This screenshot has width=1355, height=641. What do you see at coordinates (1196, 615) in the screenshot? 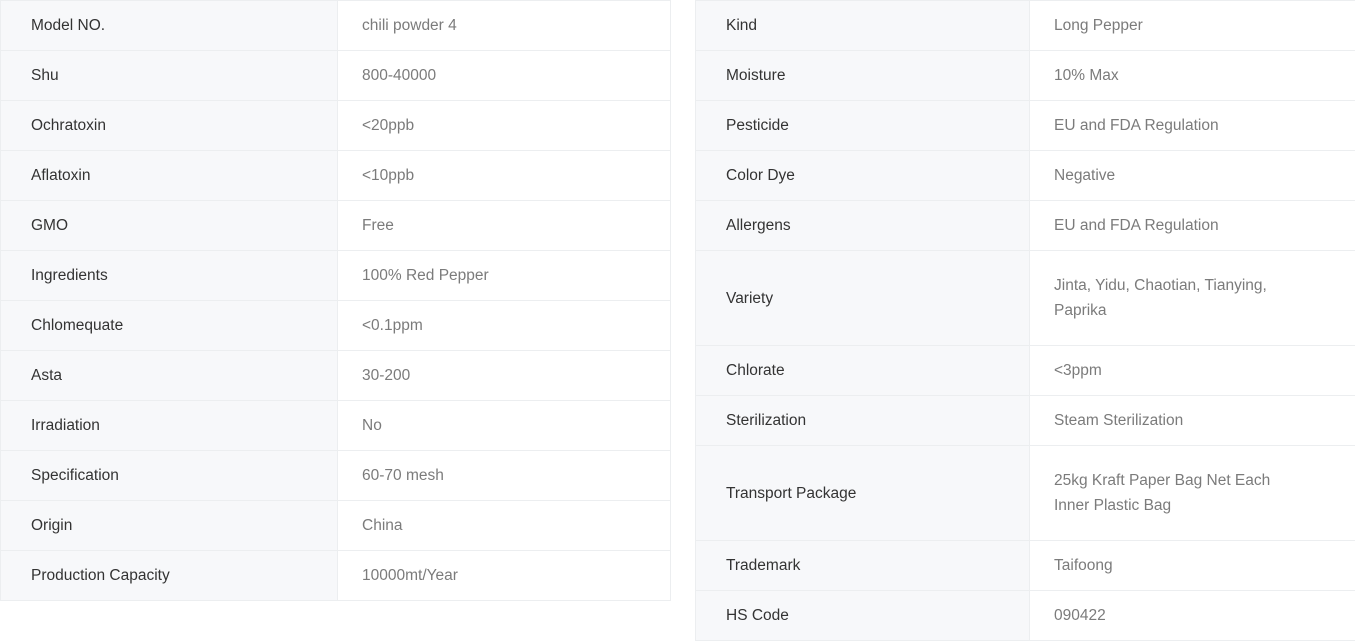
I see `attribute-value-text: 090422` at bounding box center [1196, 615].